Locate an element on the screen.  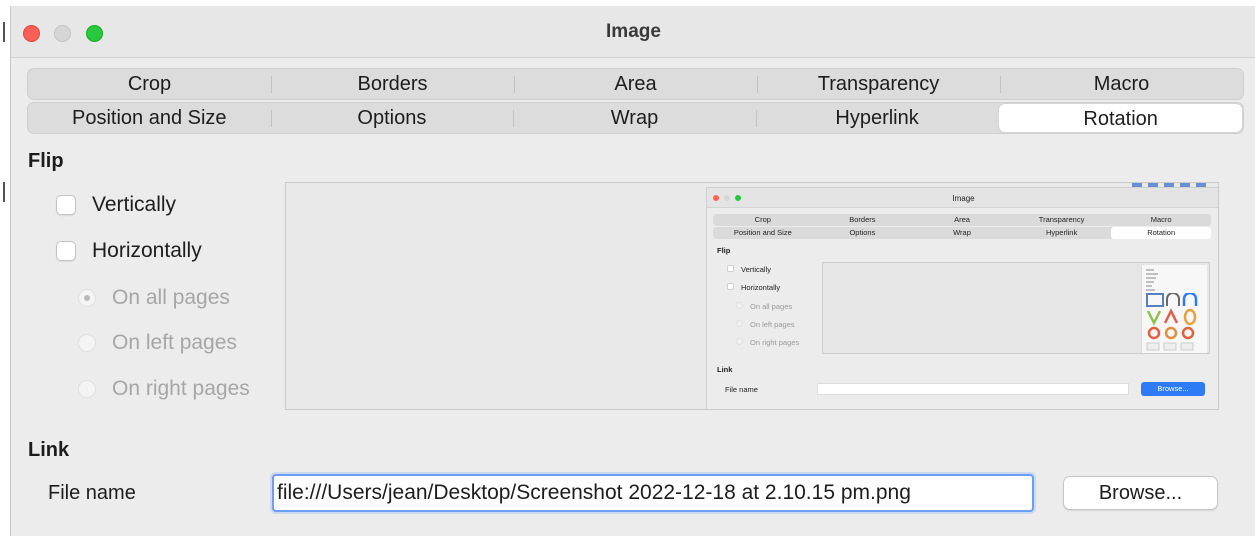
mini-tab-row-1: Crop Borders Area Transparency Macro is located at coordinates (962, 220).